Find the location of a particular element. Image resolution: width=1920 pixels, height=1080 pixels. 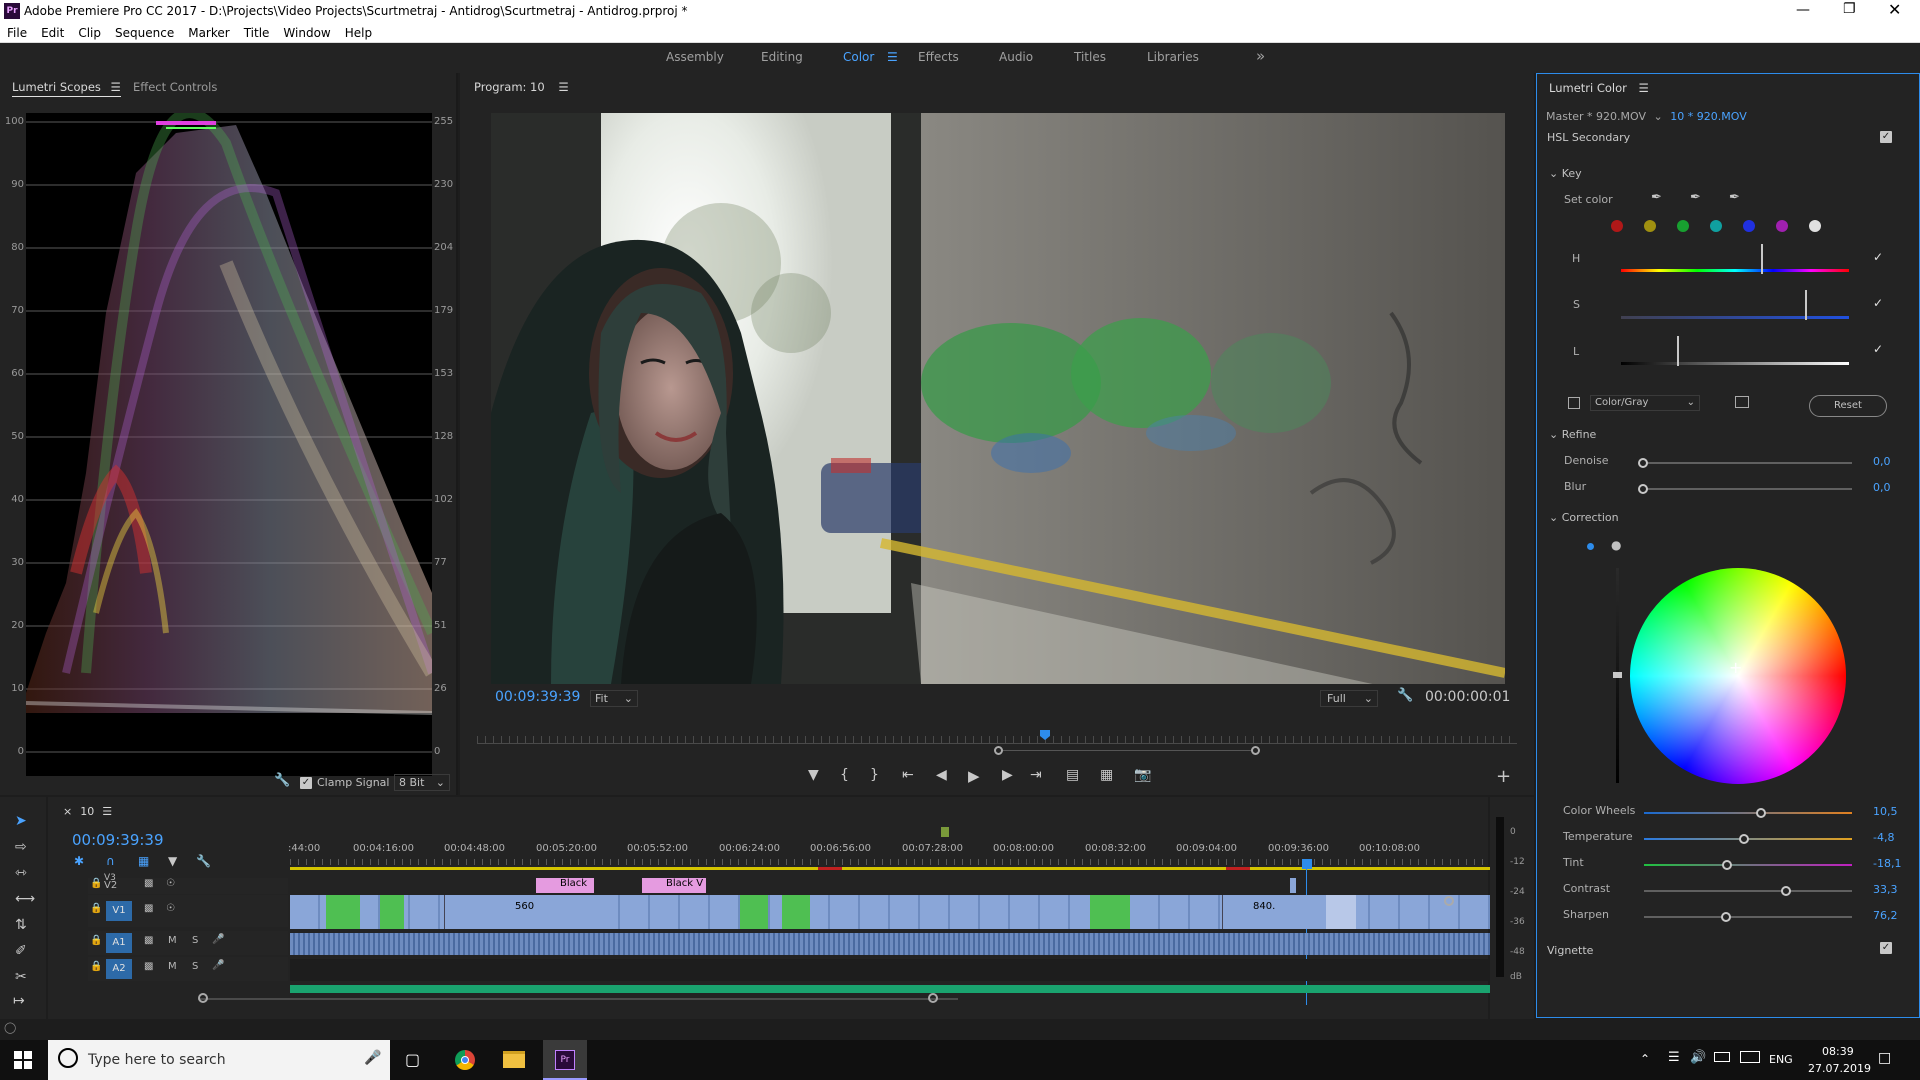

menu-marker: Marker is located at coordinates (208, 32).